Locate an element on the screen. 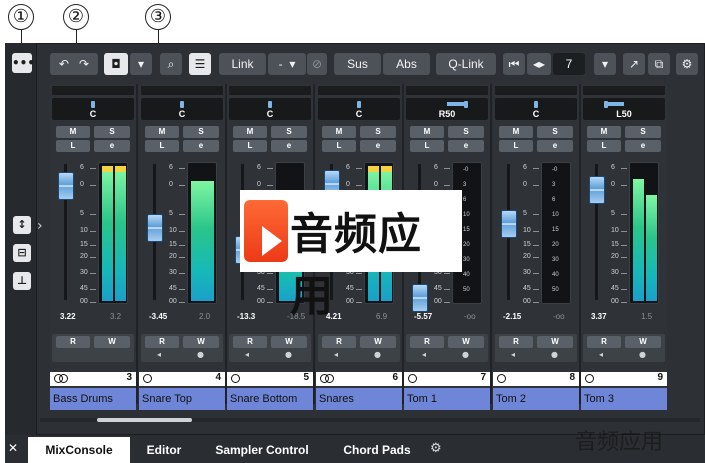  channel-name: Snare Top is located at coordinates (182, 399).